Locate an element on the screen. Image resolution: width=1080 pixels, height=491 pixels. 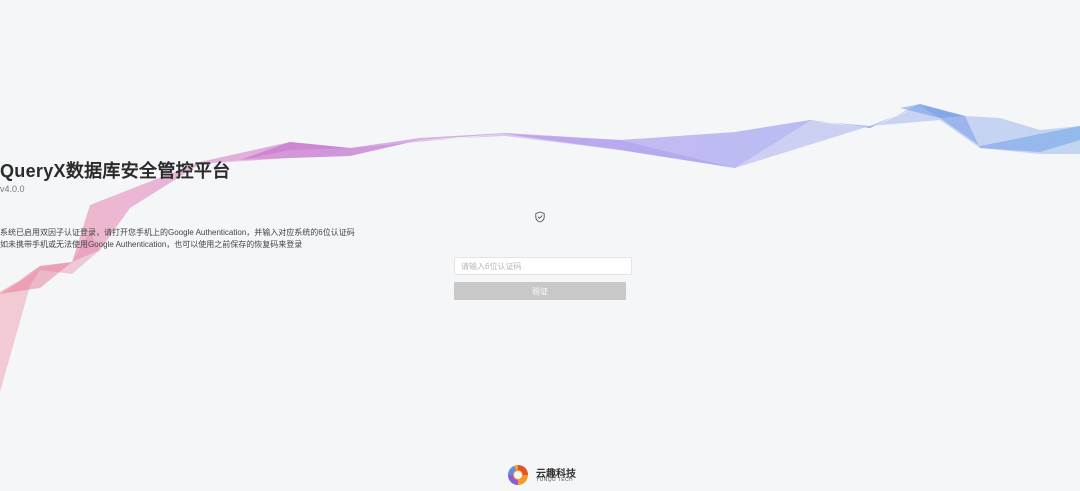
shield-check-icon is located at coordinates (540, 217).